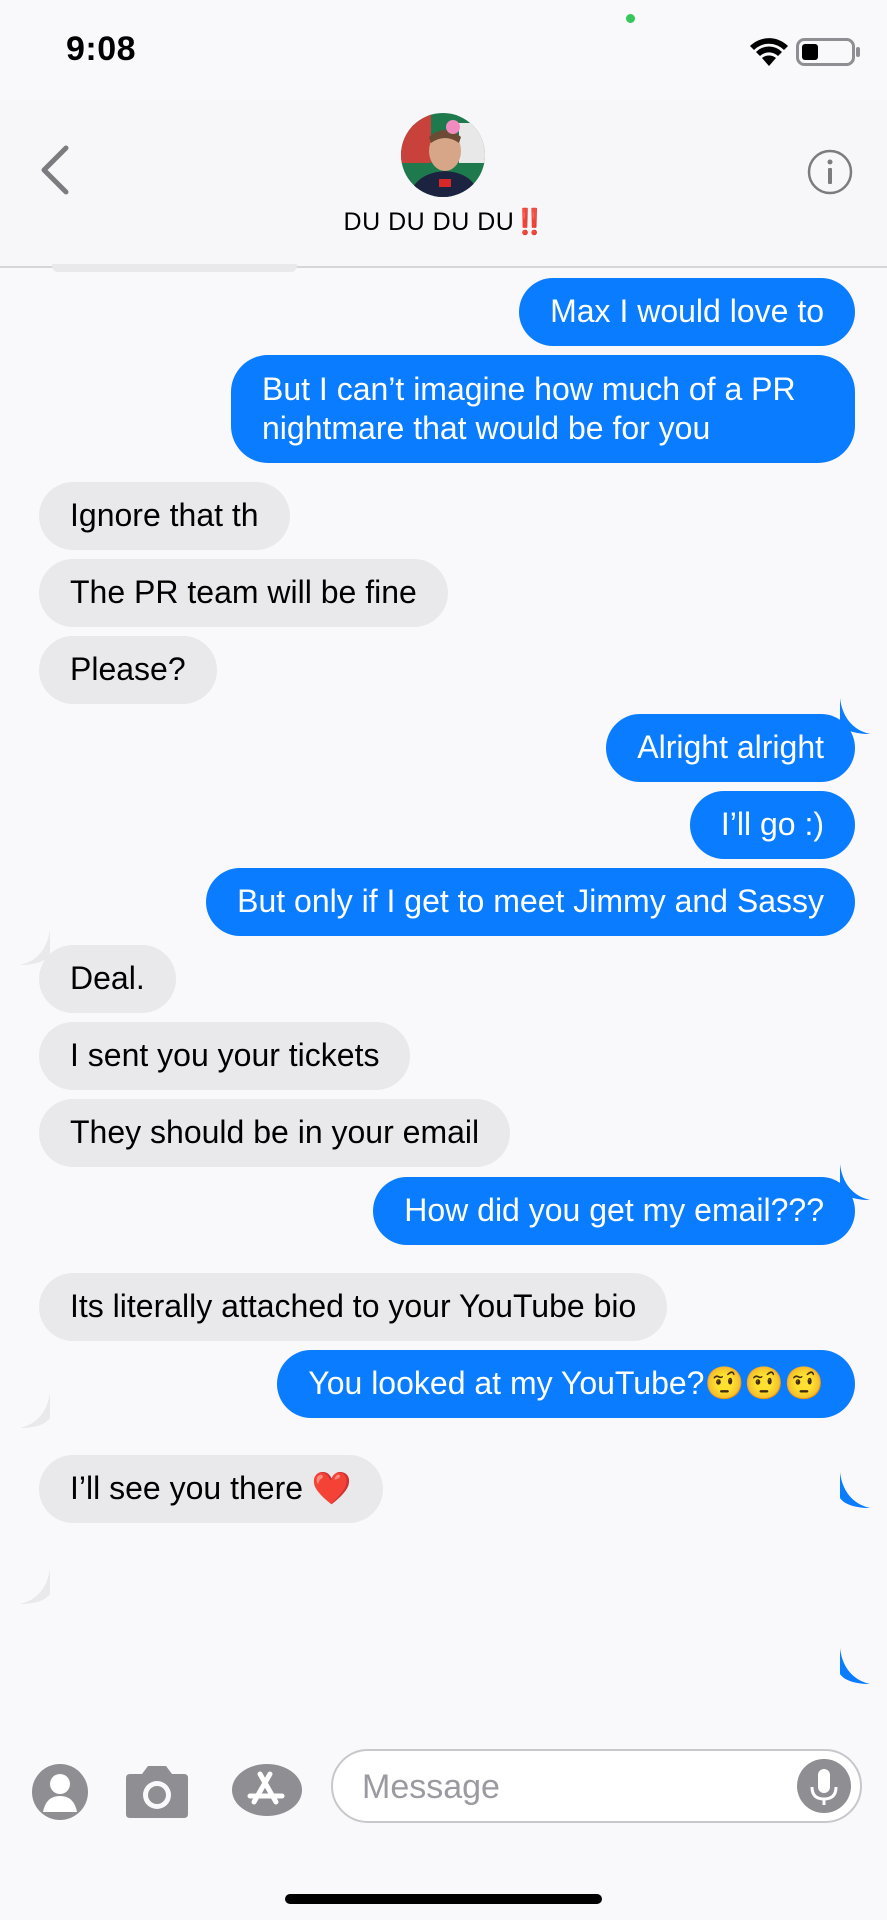 The height and width of the screenshot is (1920, 887). I want to click on mic-button, so click(824, 1786).